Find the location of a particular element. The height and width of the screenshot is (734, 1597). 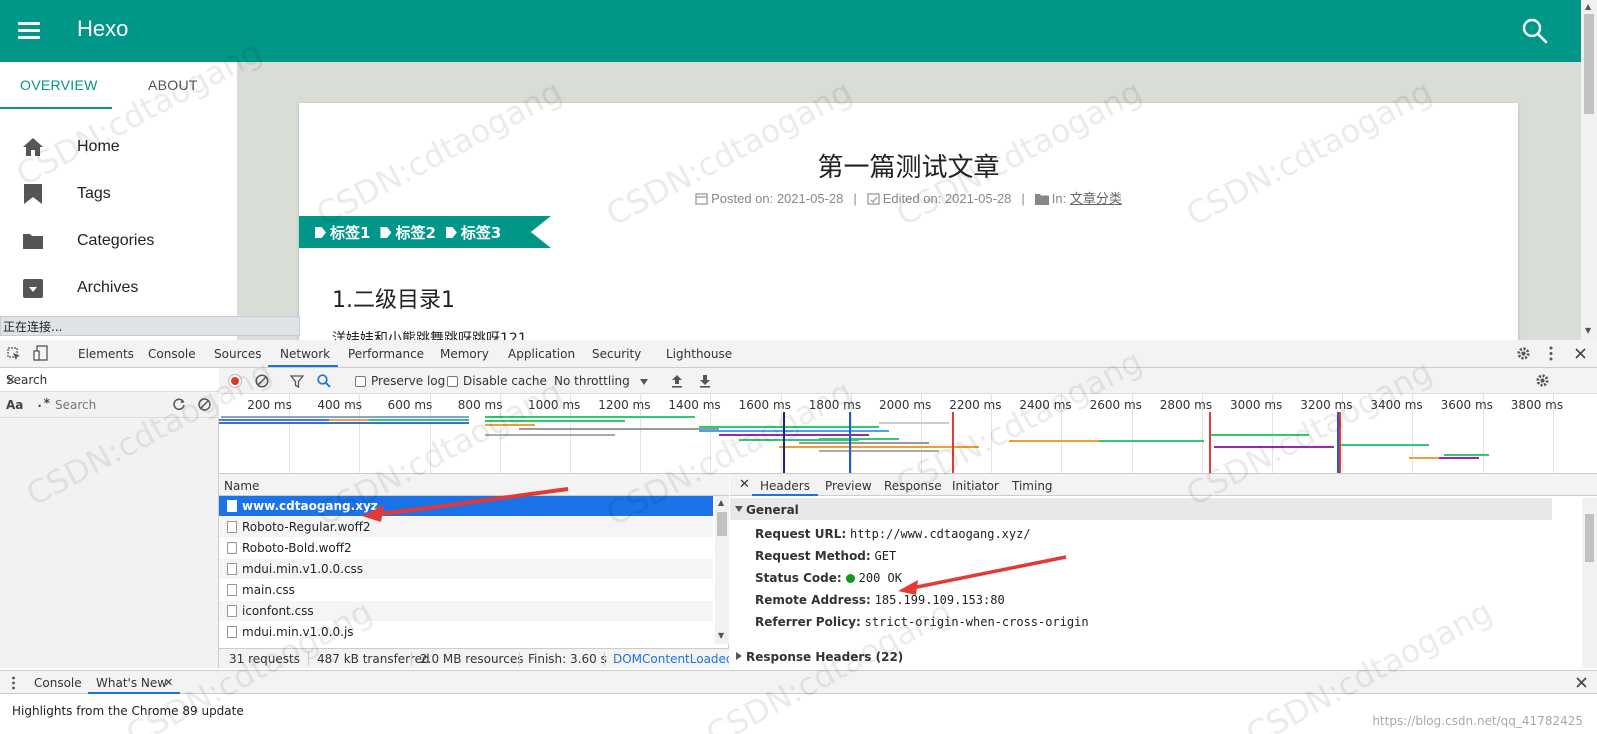

home-icon is located at coordinates (33, 147).